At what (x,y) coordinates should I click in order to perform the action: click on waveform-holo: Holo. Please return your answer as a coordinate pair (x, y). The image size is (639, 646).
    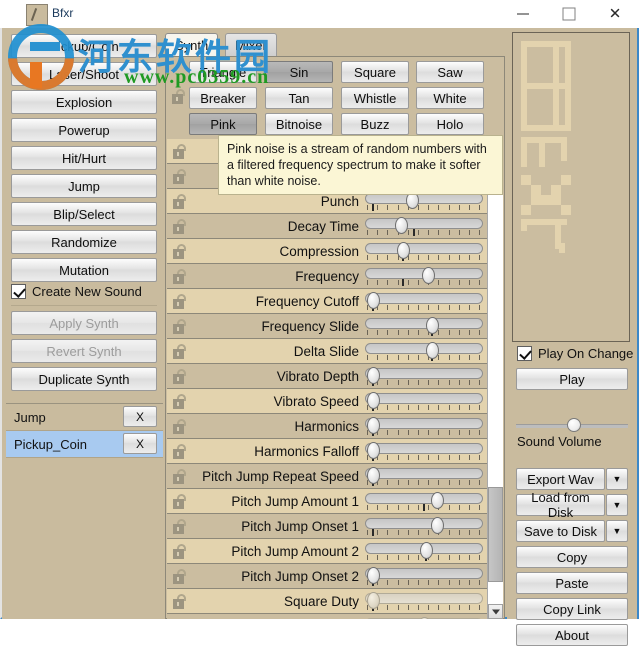
    Looking at the image, I should click on (450, 124).